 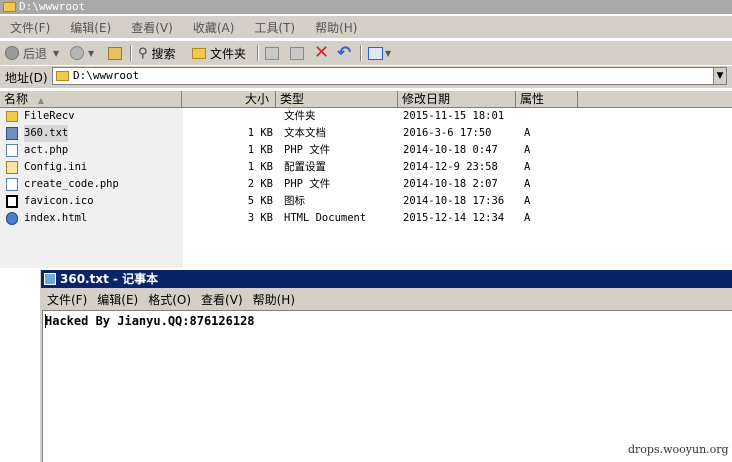 I want to click on search-icon: ⚲, so click(x=143, y=53).